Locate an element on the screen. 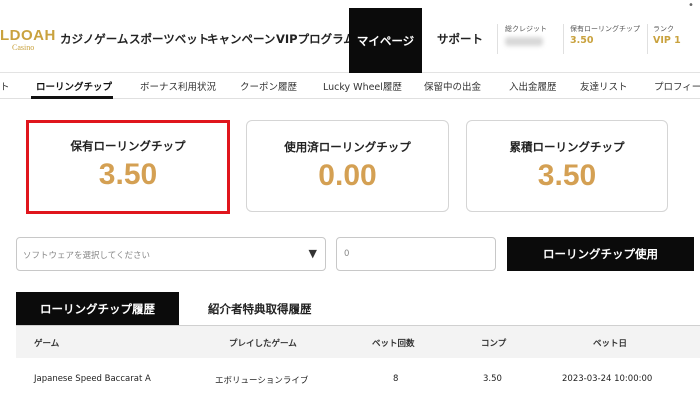  stat-rank: ランク VIP 1 is located at coordinates (667, 36).